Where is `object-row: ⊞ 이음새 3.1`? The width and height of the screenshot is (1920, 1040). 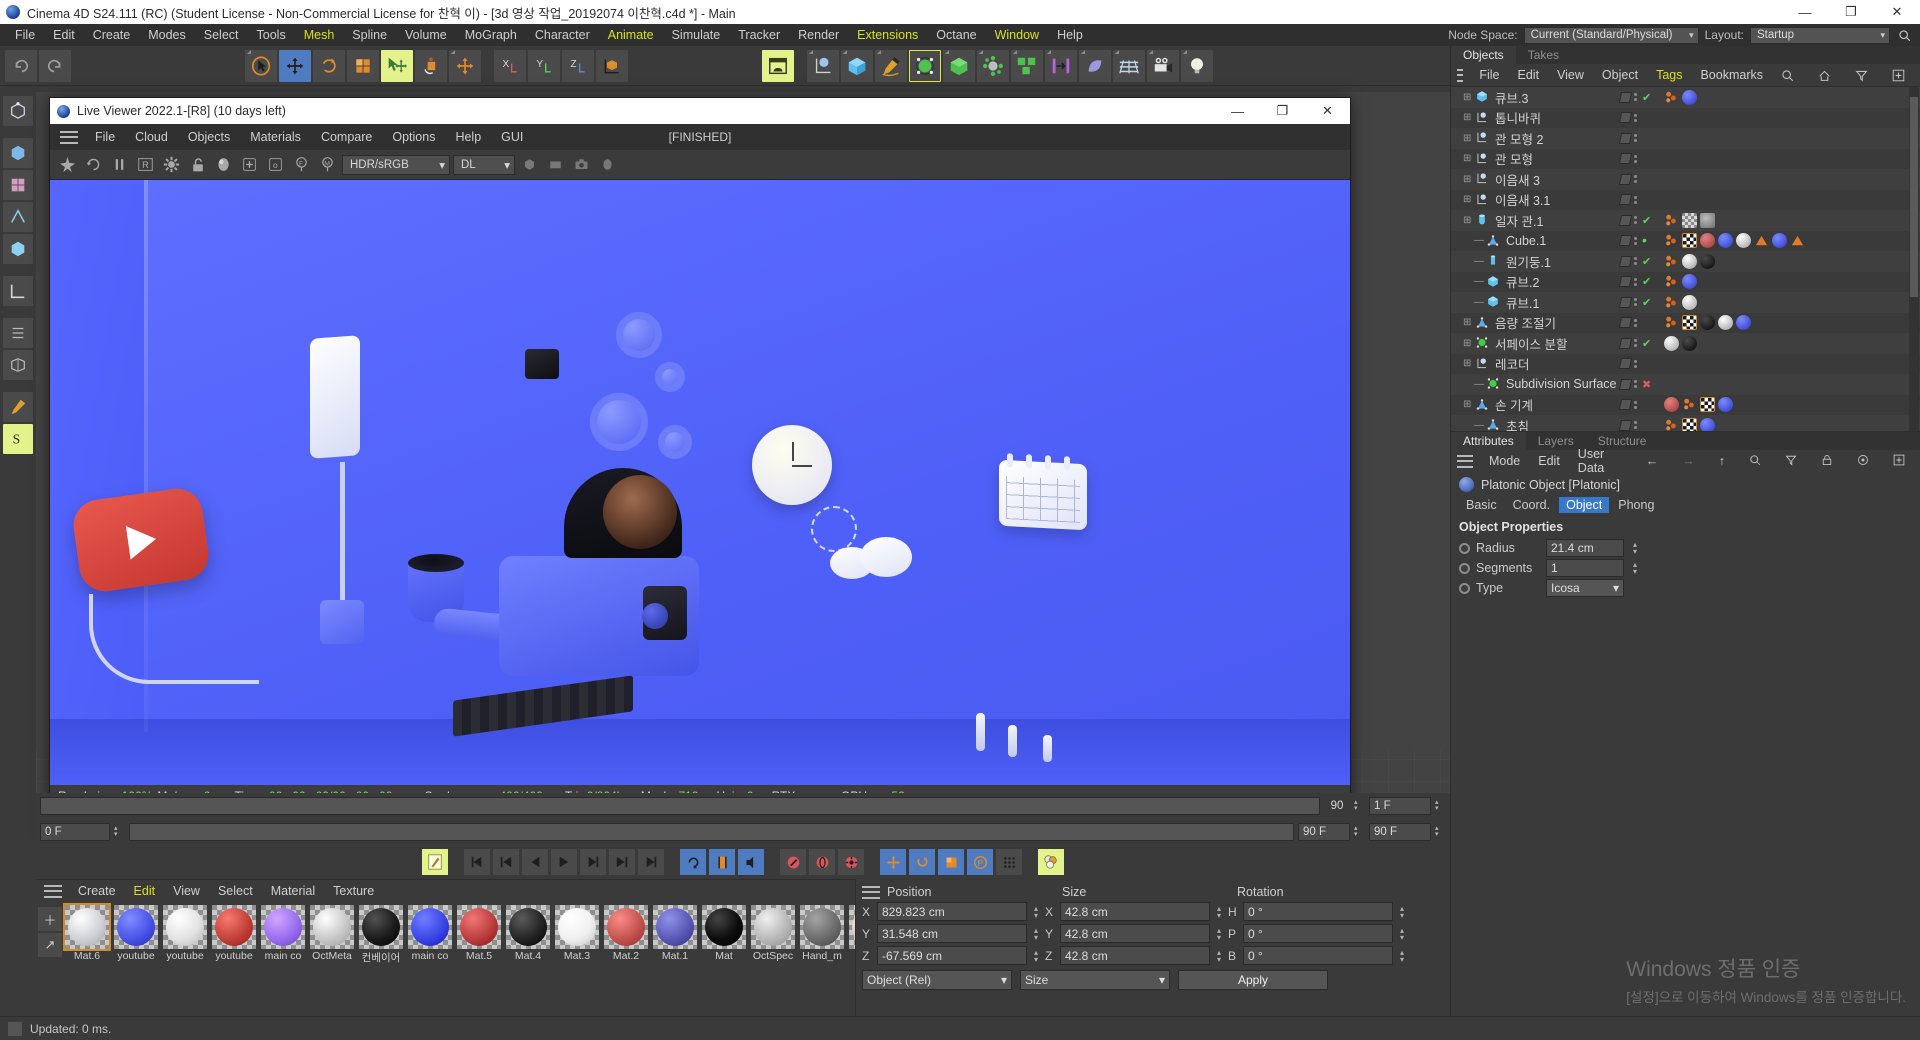 object-row: ⊞ 이음새 3.1 is located at coordinates (1685, 200).